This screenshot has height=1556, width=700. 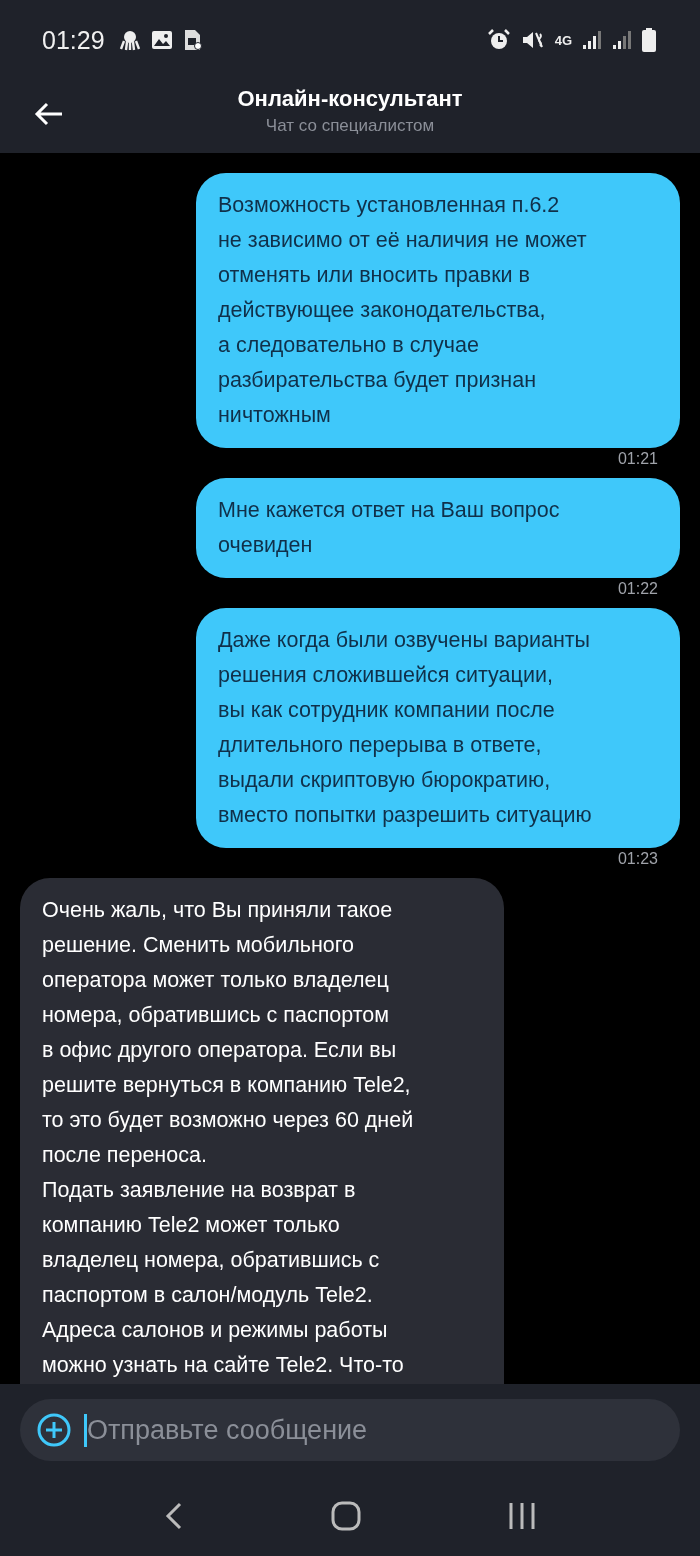 What do you see at coordinates (49, 114) in the screenshot?
I see `back-arrow-icon` at bounding box center [49, 114].